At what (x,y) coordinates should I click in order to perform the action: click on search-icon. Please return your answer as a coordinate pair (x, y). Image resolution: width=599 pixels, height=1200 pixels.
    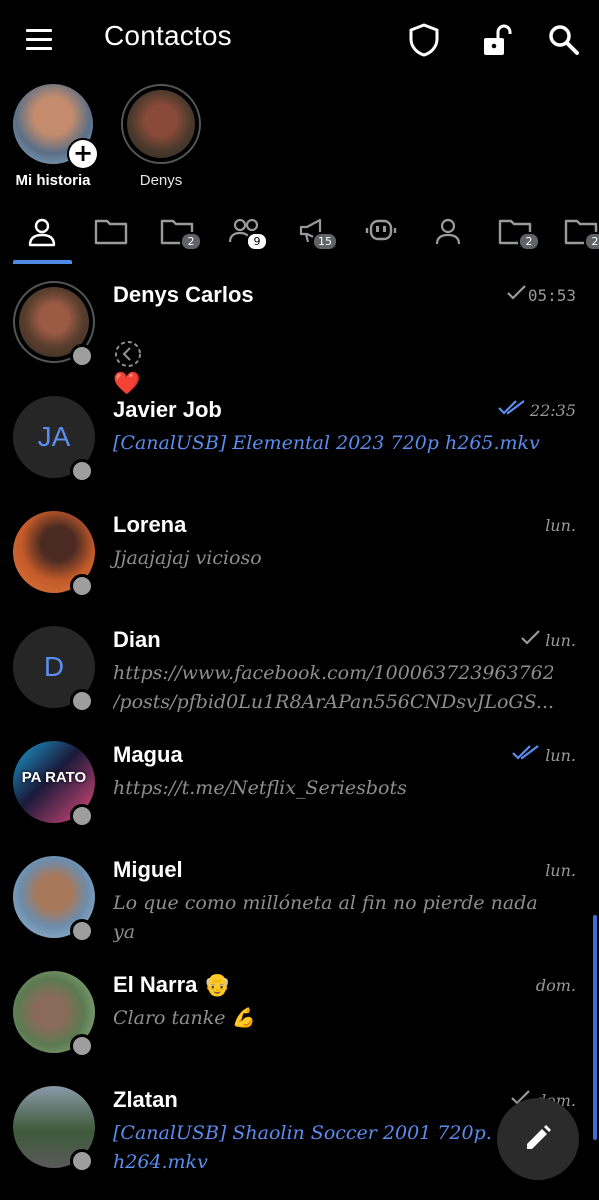
    Looking at the image, I should click on (564, 40).